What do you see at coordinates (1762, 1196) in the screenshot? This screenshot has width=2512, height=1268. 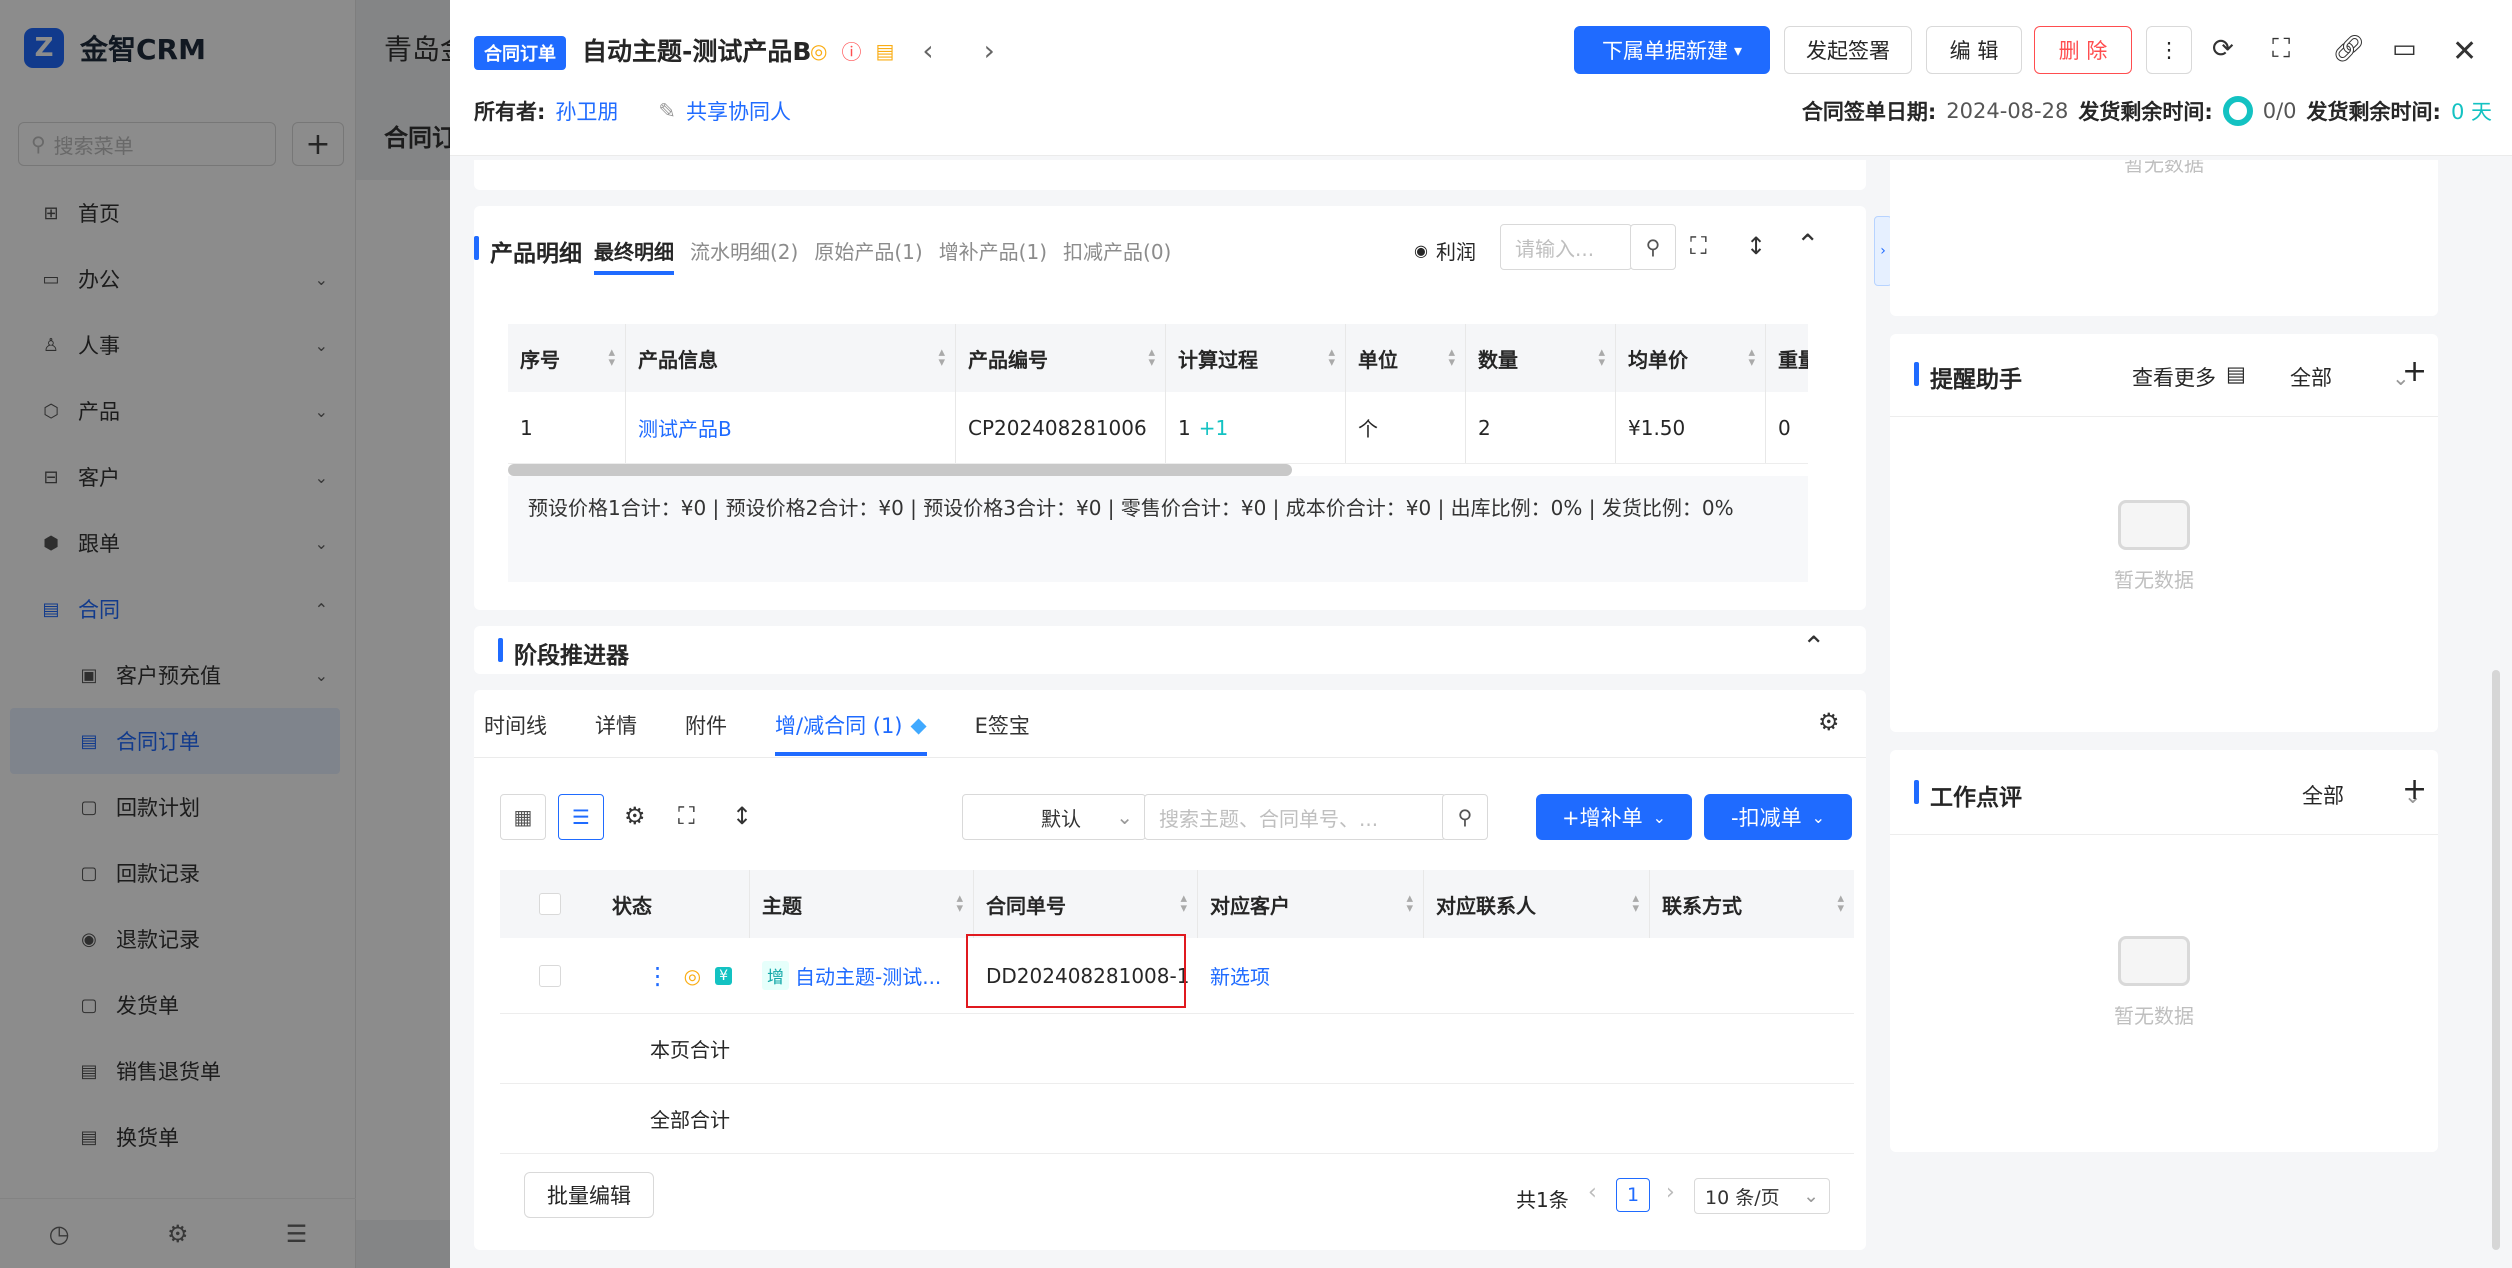 I see `page-size-select: 10 条/页 ⌄` at bounding box center [1762, 1196].